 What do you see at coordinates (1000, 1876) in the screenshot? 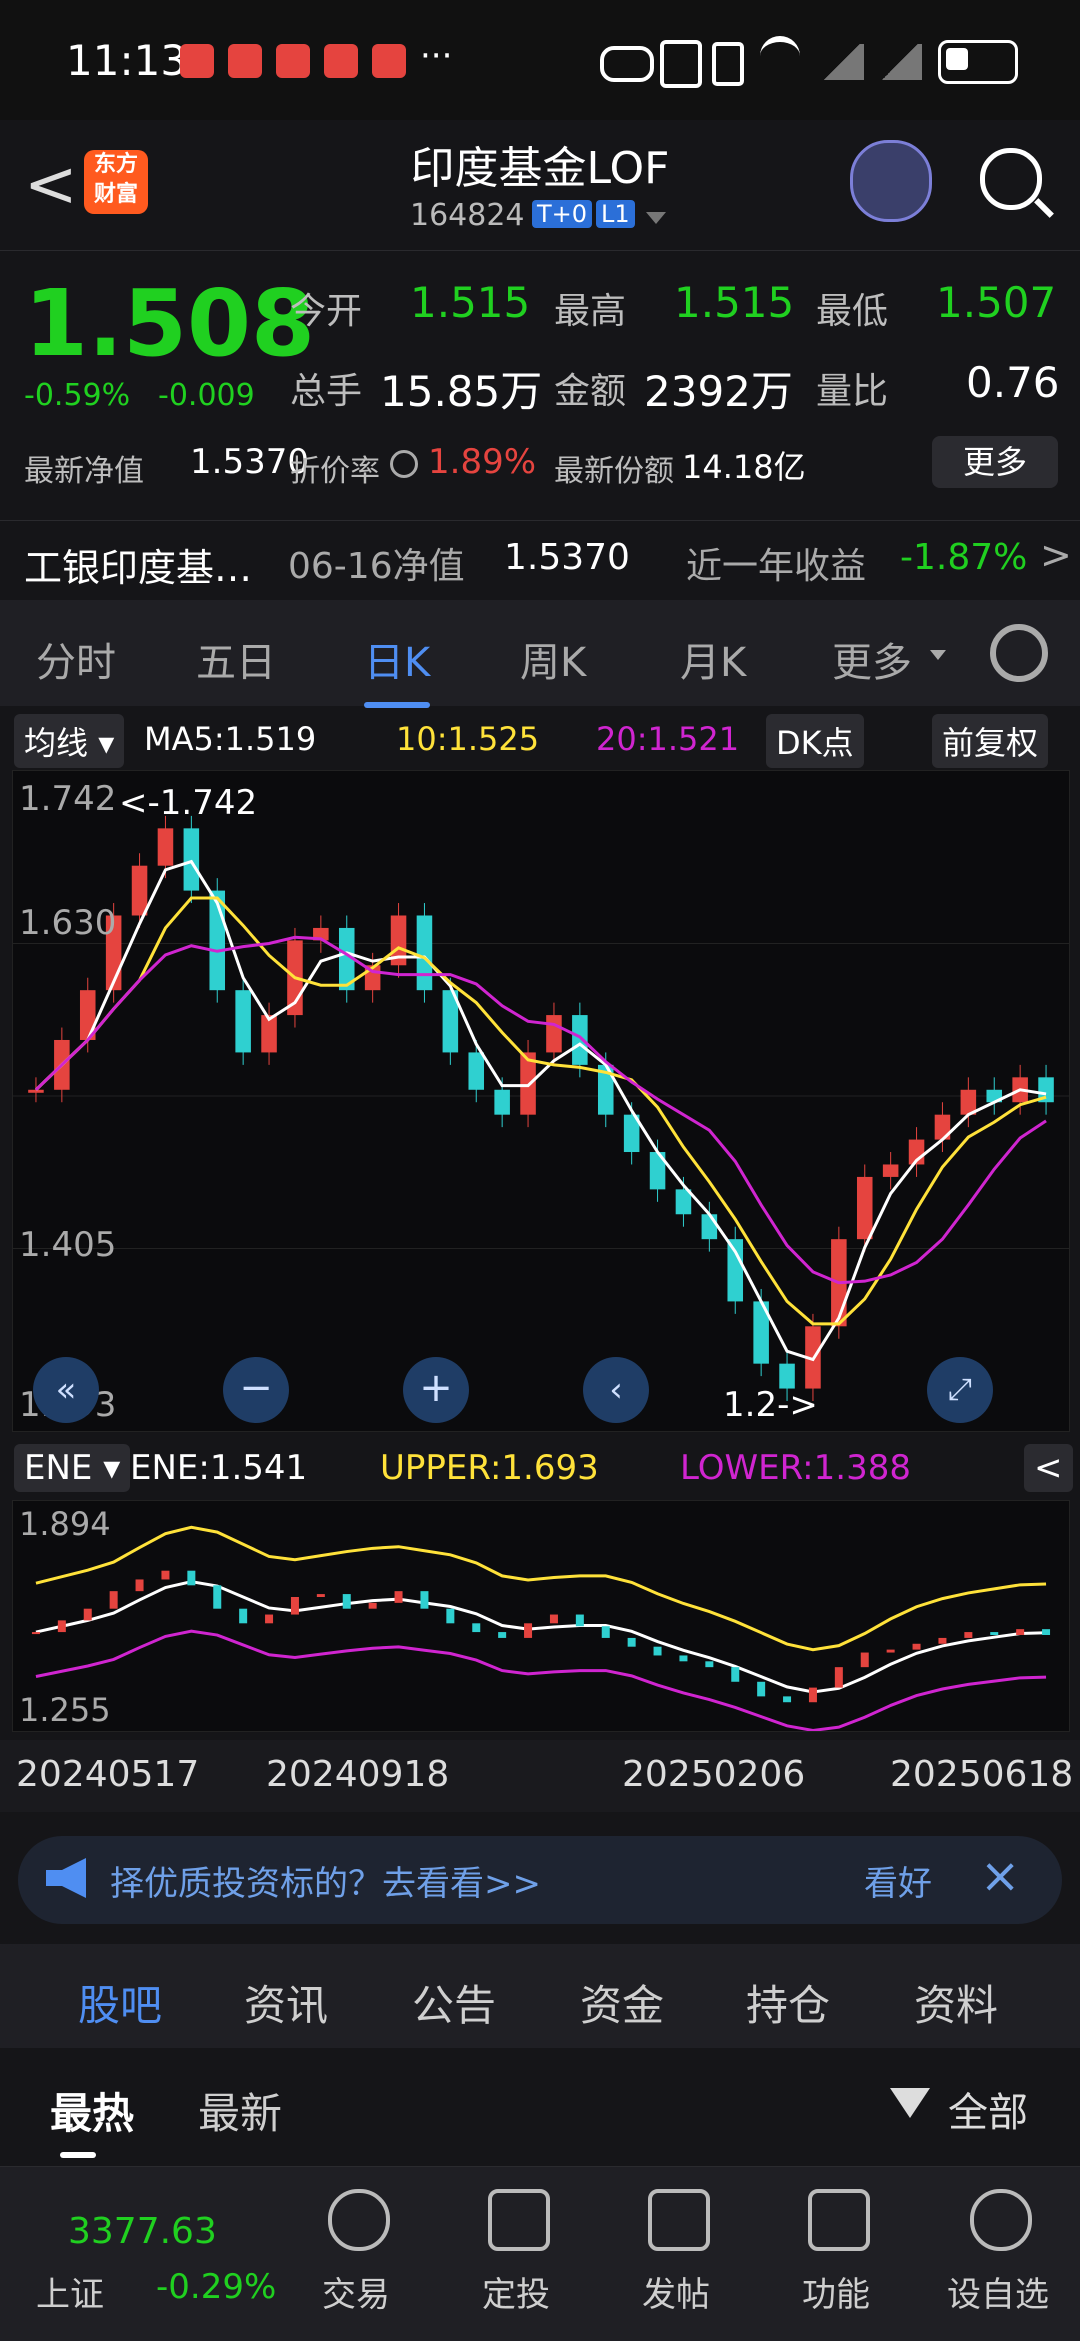
I see `close-icon: ×` at bounding box center [1000, 1876].